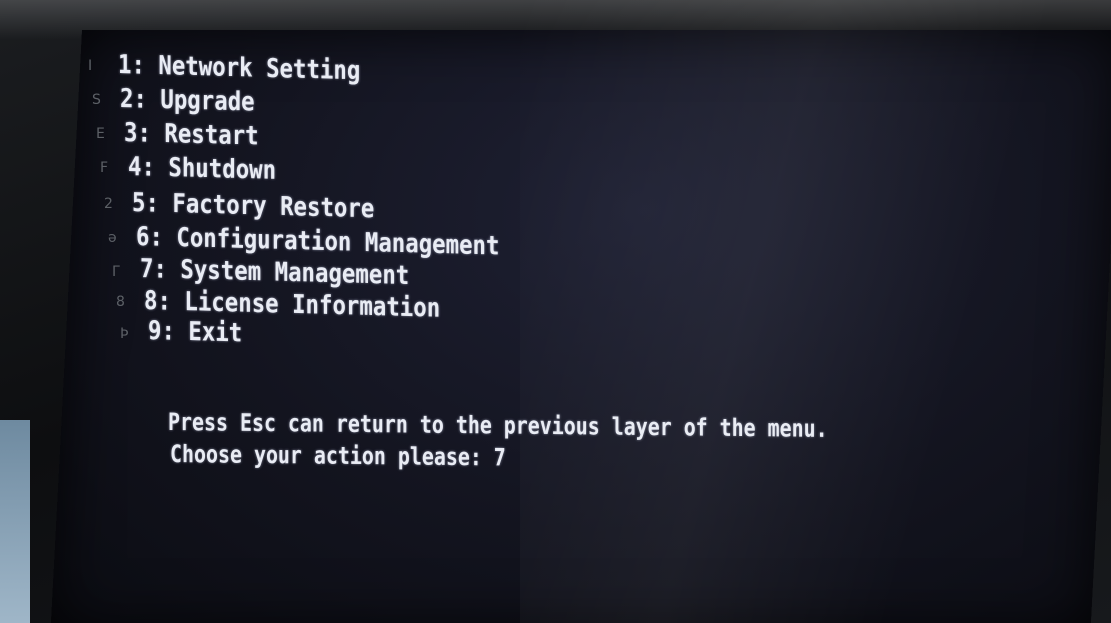 This screenshot has width=1111, height=623. What do you see at coordinates (187, 101) in the screenshot?
I see `menu-item-upgrade: 2: Upgrade` at bounding box center [187, 101].